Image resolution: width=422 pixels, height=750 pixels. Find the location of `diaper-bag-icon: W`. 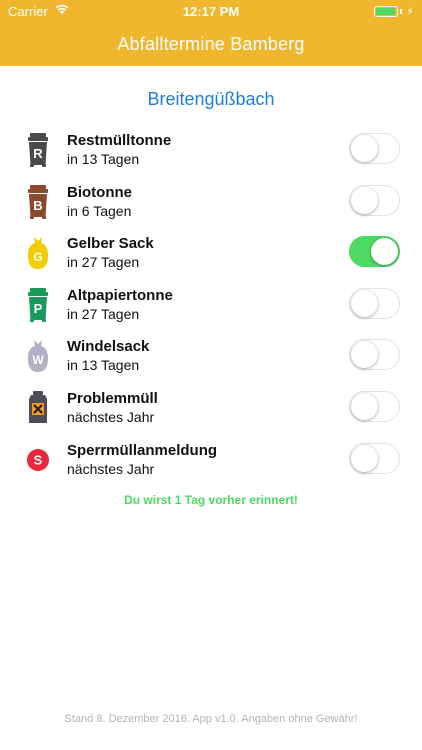

diaper-bag-icon: W is located at coordinates (38, 356).